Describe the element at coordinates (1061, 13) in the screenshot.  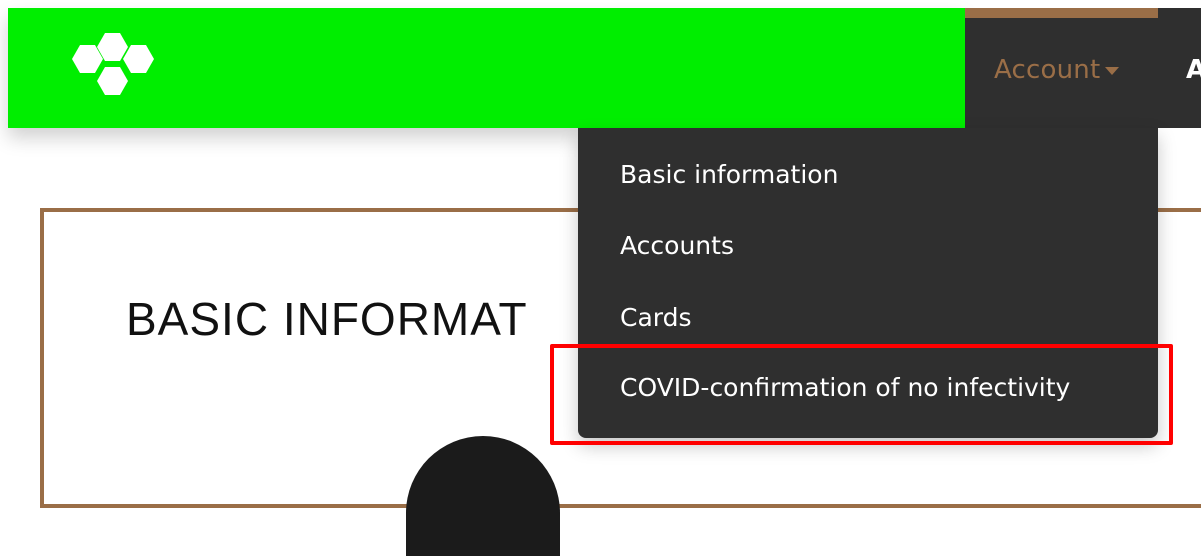
I see `account-navbar-accent` at that location.